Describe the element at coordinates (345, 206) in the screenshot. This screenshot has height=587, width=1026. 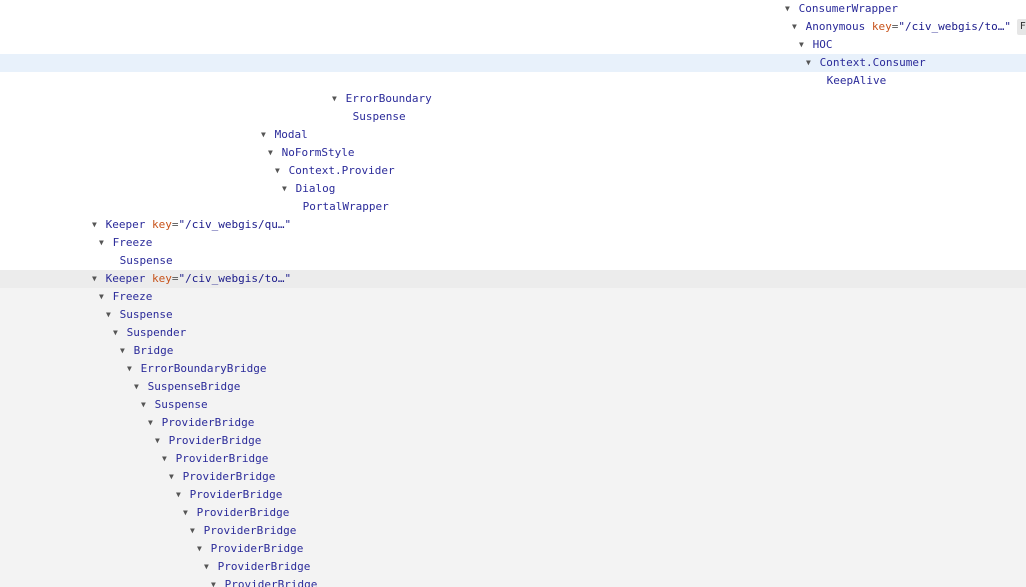
I see `component-name: PortalWrapper` at that location.